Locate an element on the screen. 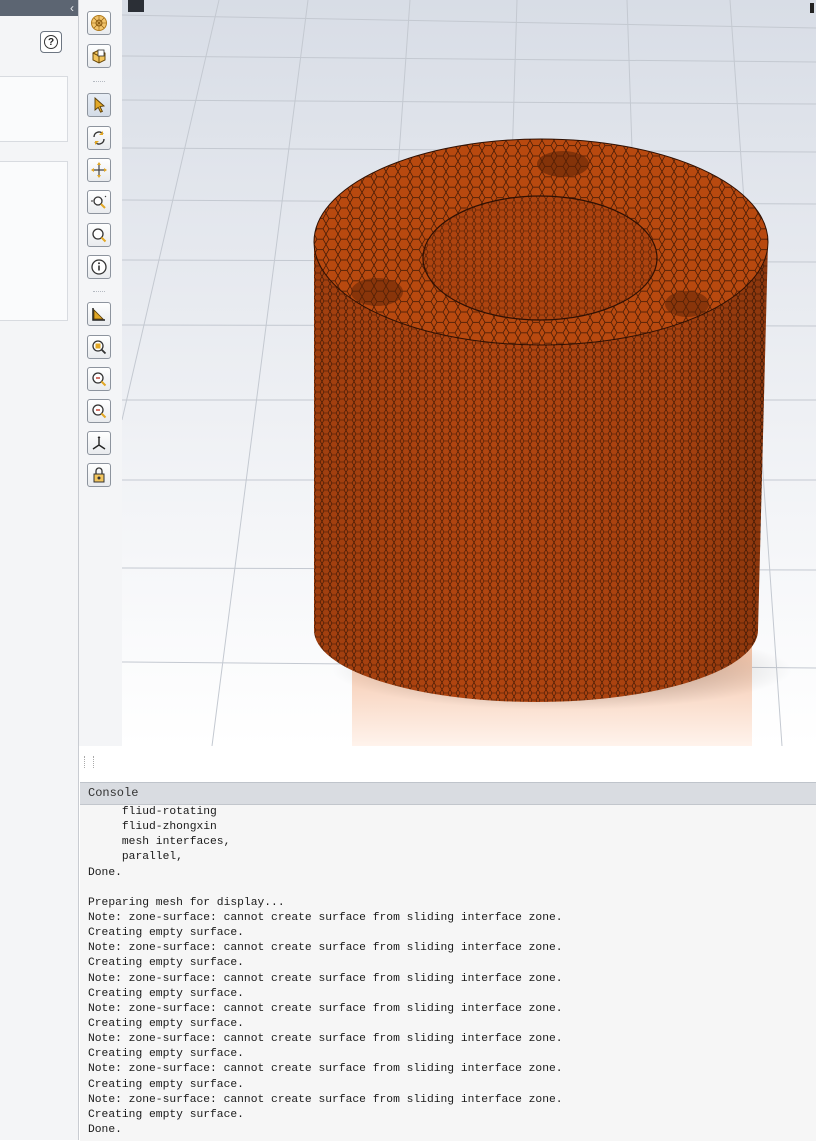  help-icon: ? is located at coordinates (51, 42).